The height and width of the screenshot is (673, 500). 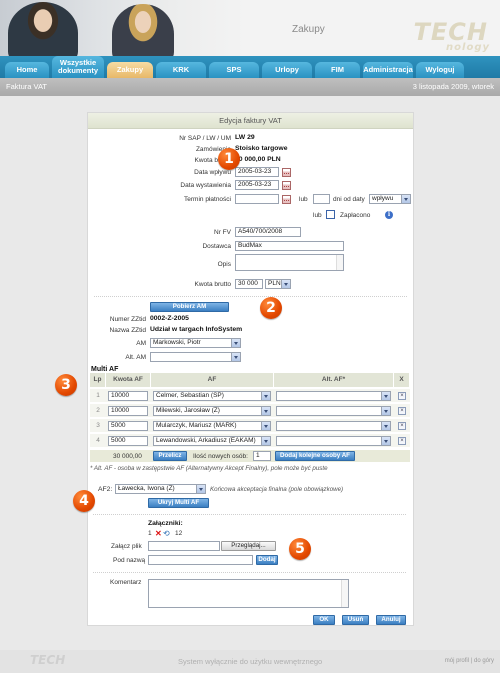 What do you see at coordinates (287, 70) in the screenshot?
I see `tab-urlopy: Urlopy` at bounding box center [287, 70].